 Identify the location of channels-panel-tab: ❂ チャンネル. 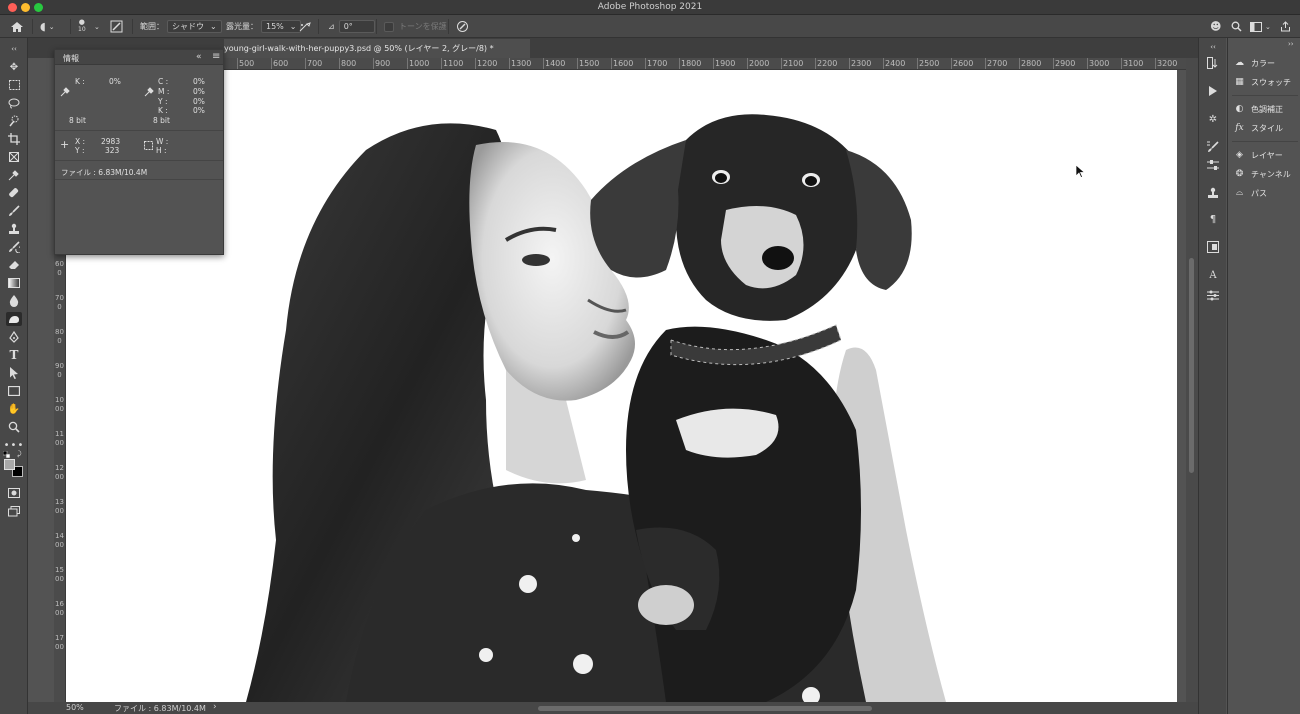
(1262, 174).